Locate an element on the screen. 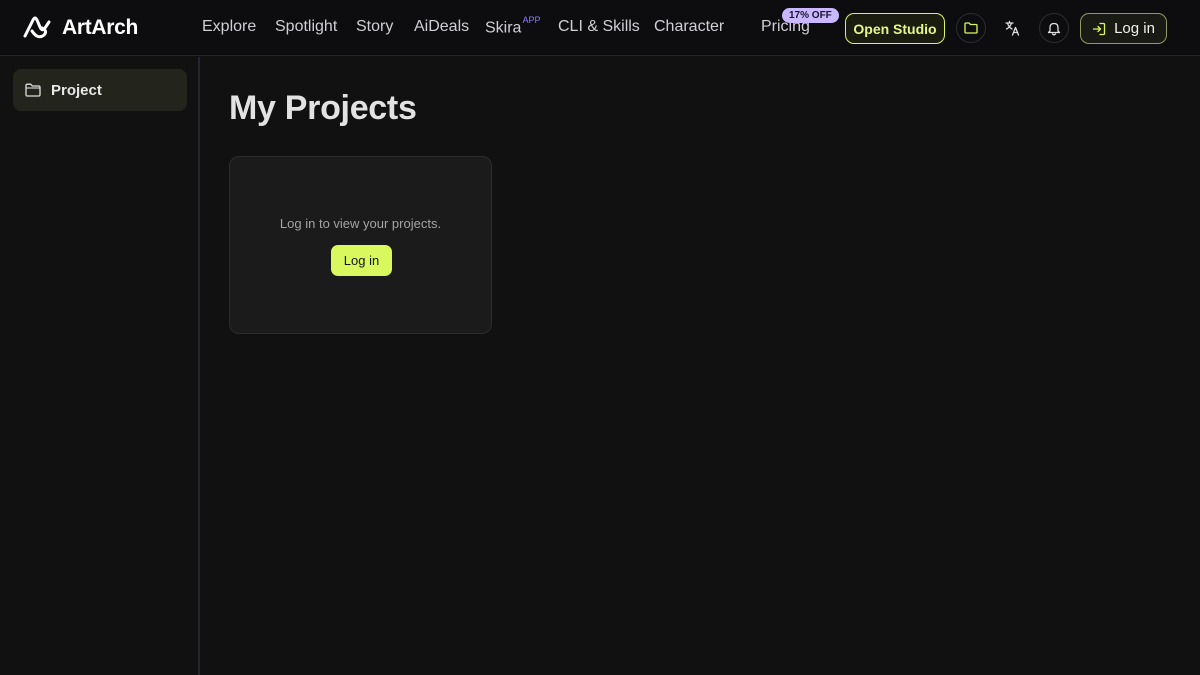  nav-character: Character is located at coordinates (689, 27).